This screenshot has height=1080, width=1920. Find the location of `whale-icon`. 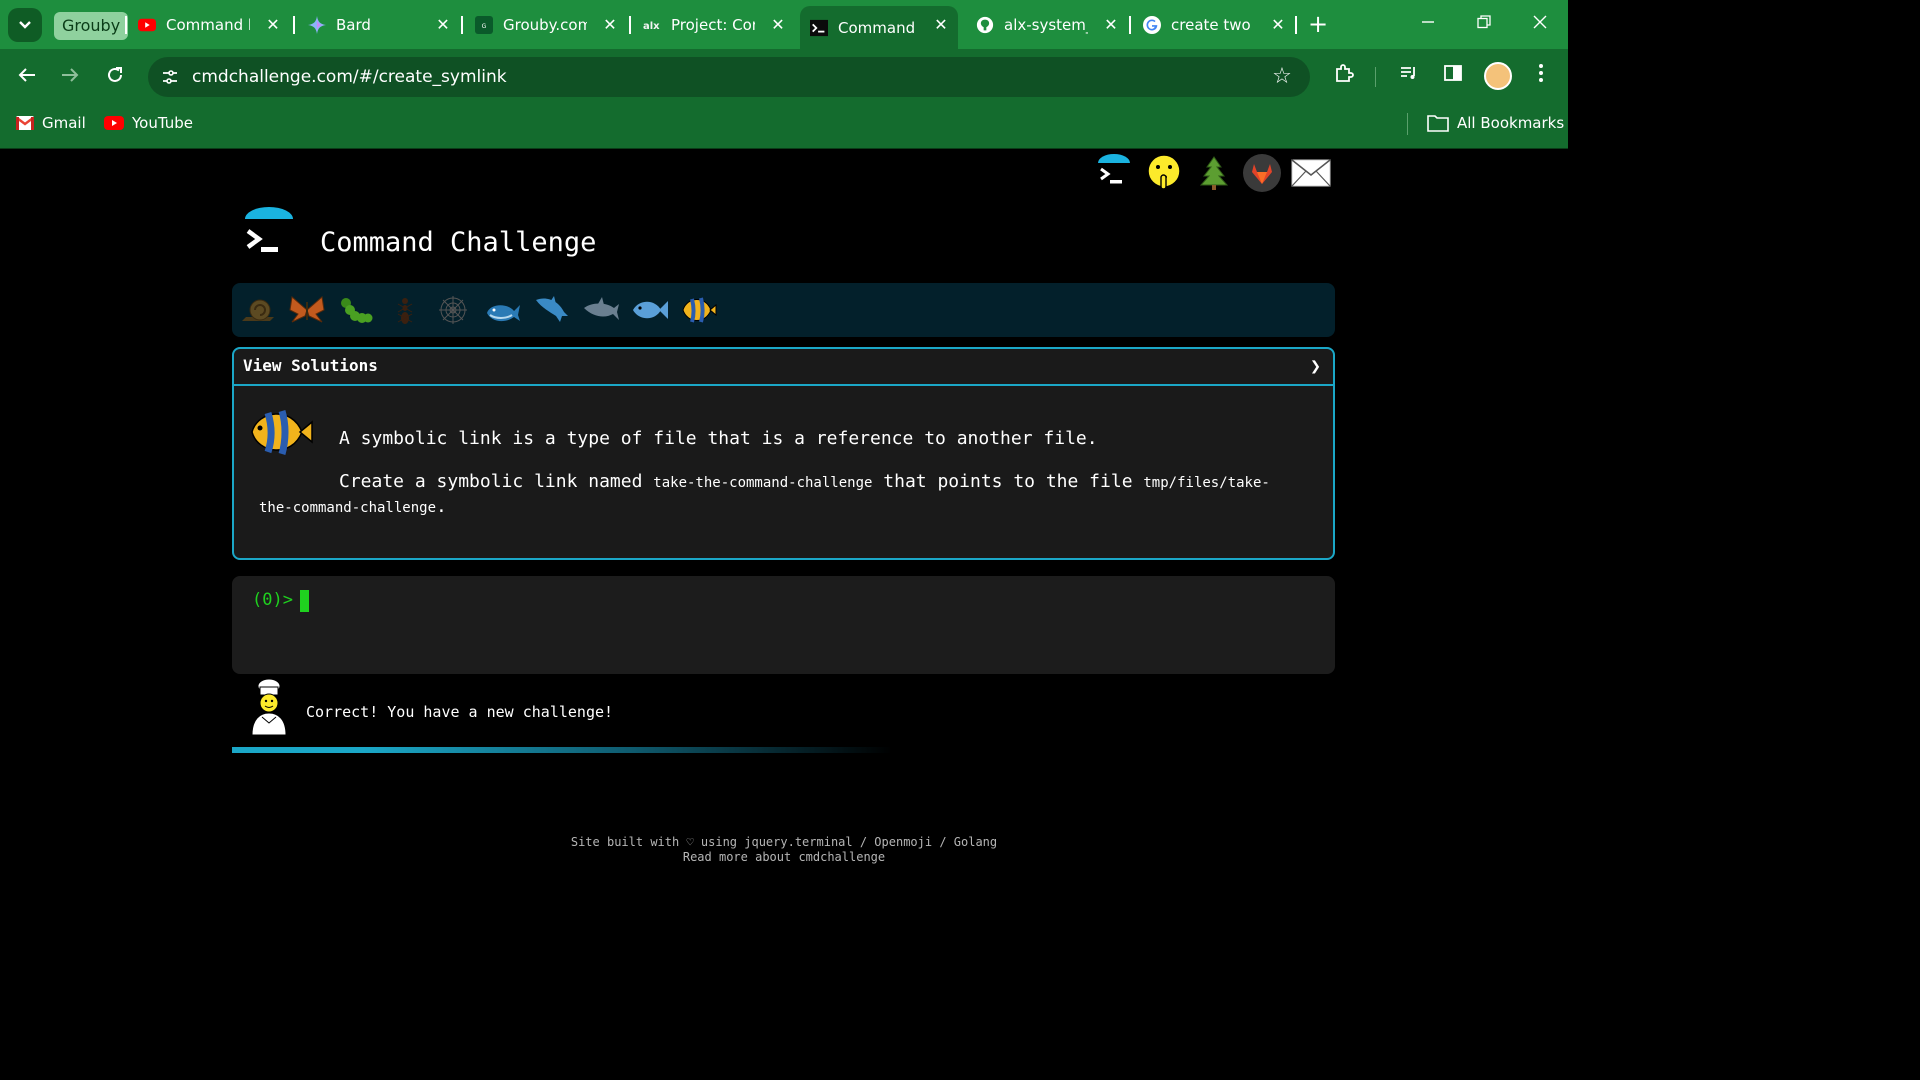

whale-icon is located at coordinates (503, 313).